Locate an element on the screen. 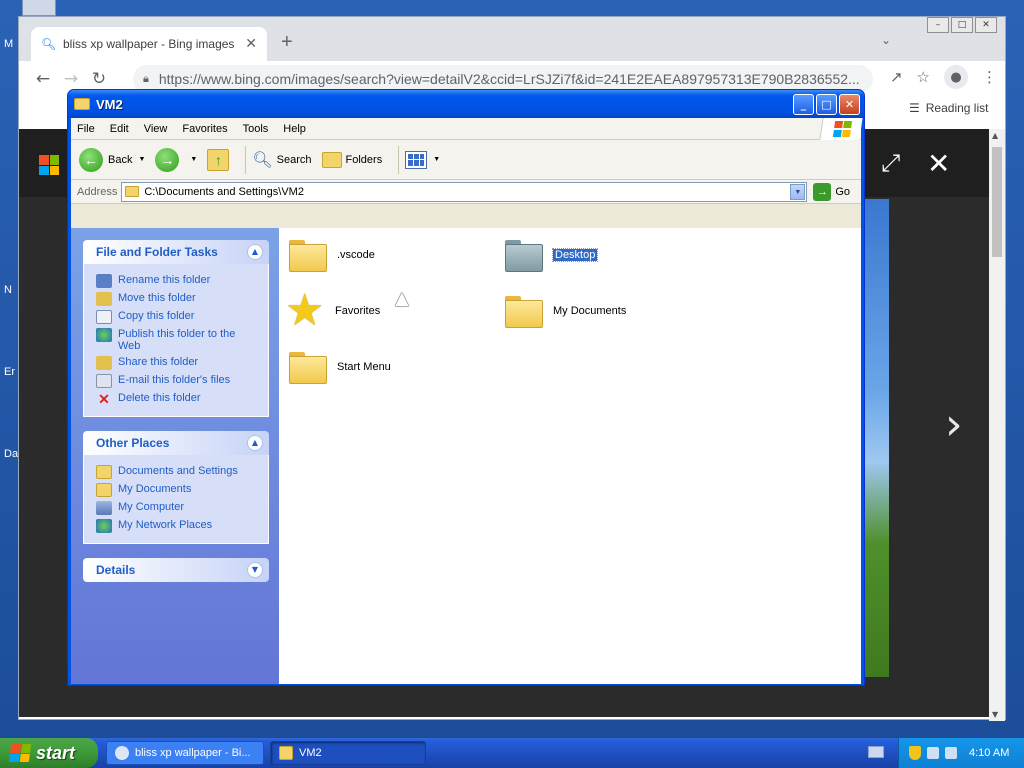 This screenshot has height=768, width=1024. task-label: Publish this folder to the Web is located at coordinates (177, 340).